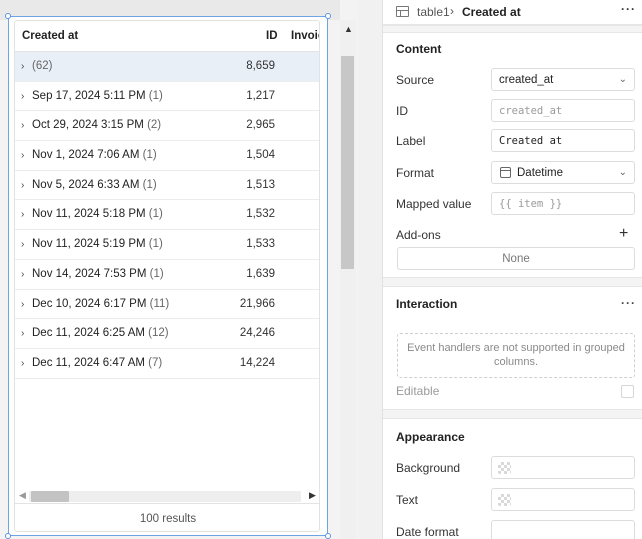 This screenshot has height=539, width=642. I want to click on label-label: Label, so click(411, 141).